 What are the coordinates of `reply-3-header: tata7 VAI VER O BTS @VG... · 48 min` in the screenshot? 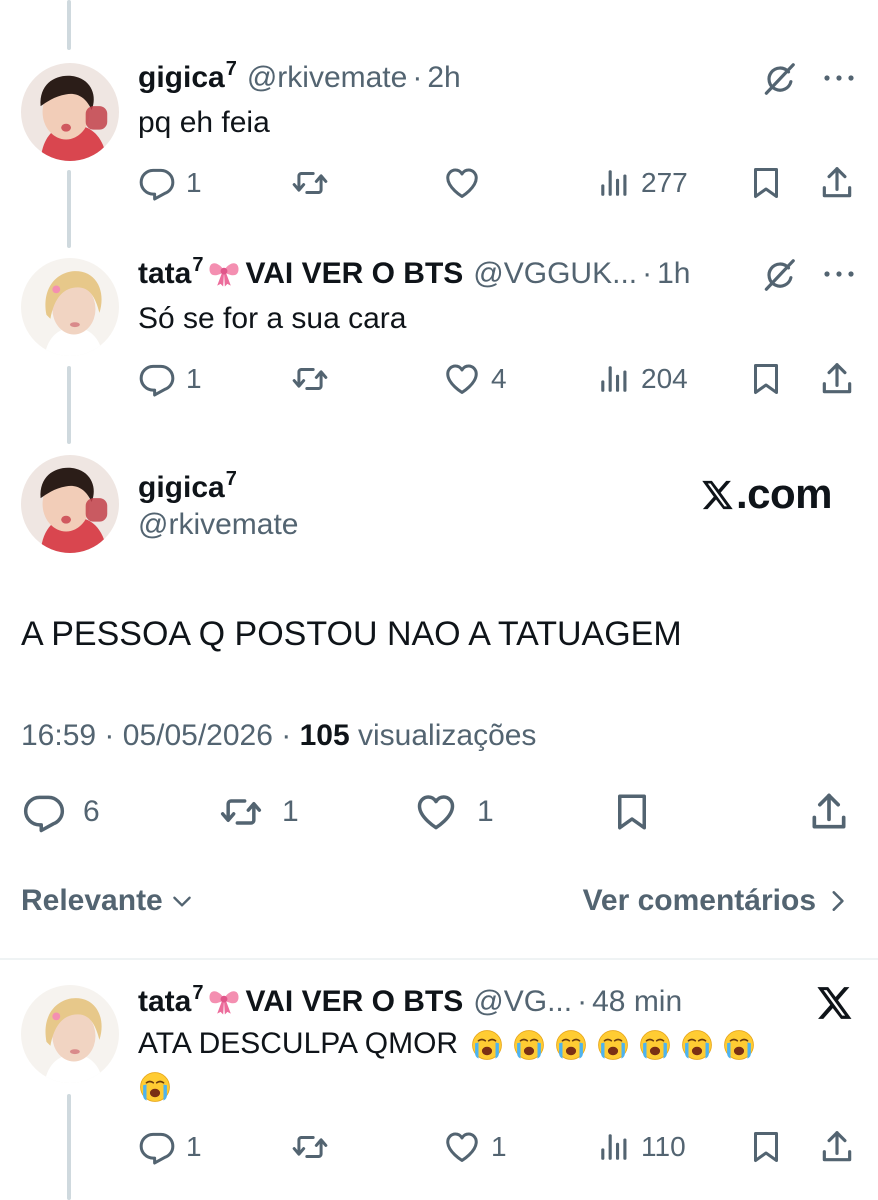 It's located at (410, 1000).